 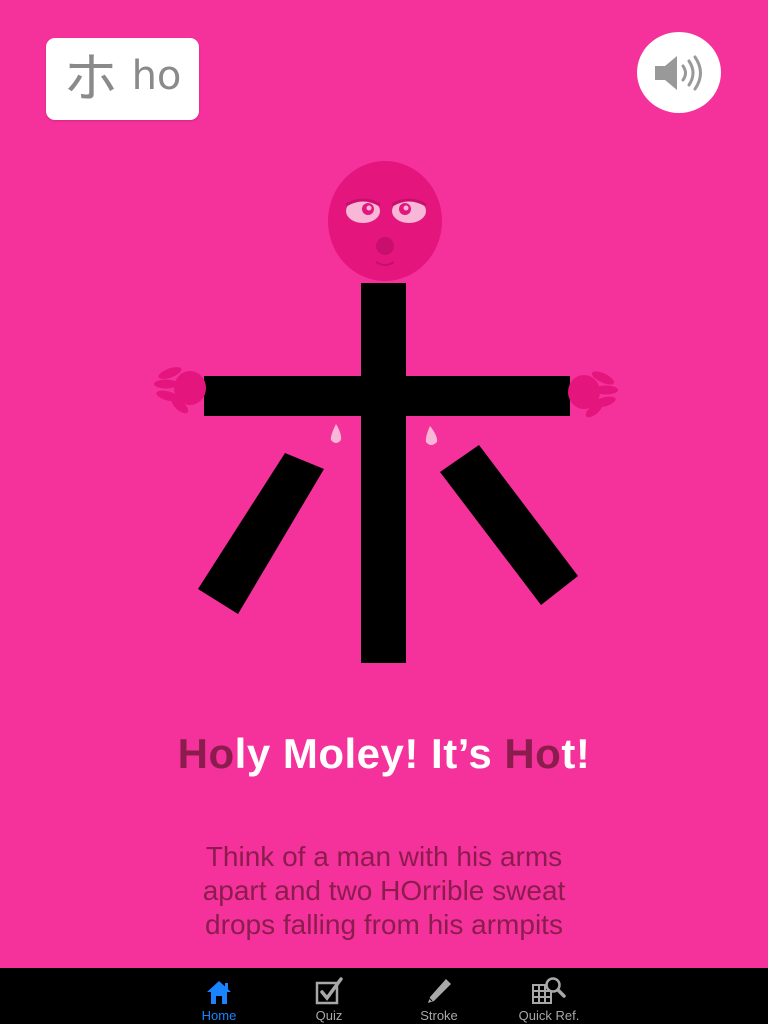 I want to click on home-icon, so click(x=219, y=992).